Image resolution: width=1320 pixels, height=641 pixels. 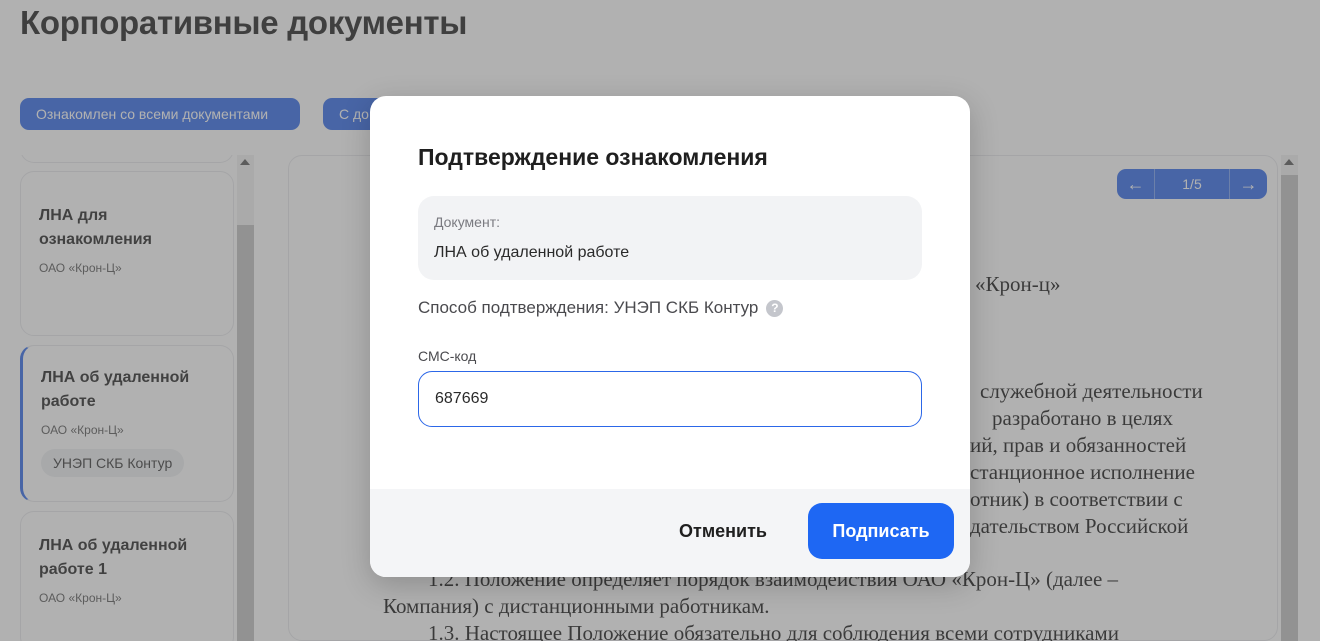 What do you see at coordinates (467, 222) in the screenshot?
I see `document-label: Документ:` at bounding box center [467, 222].